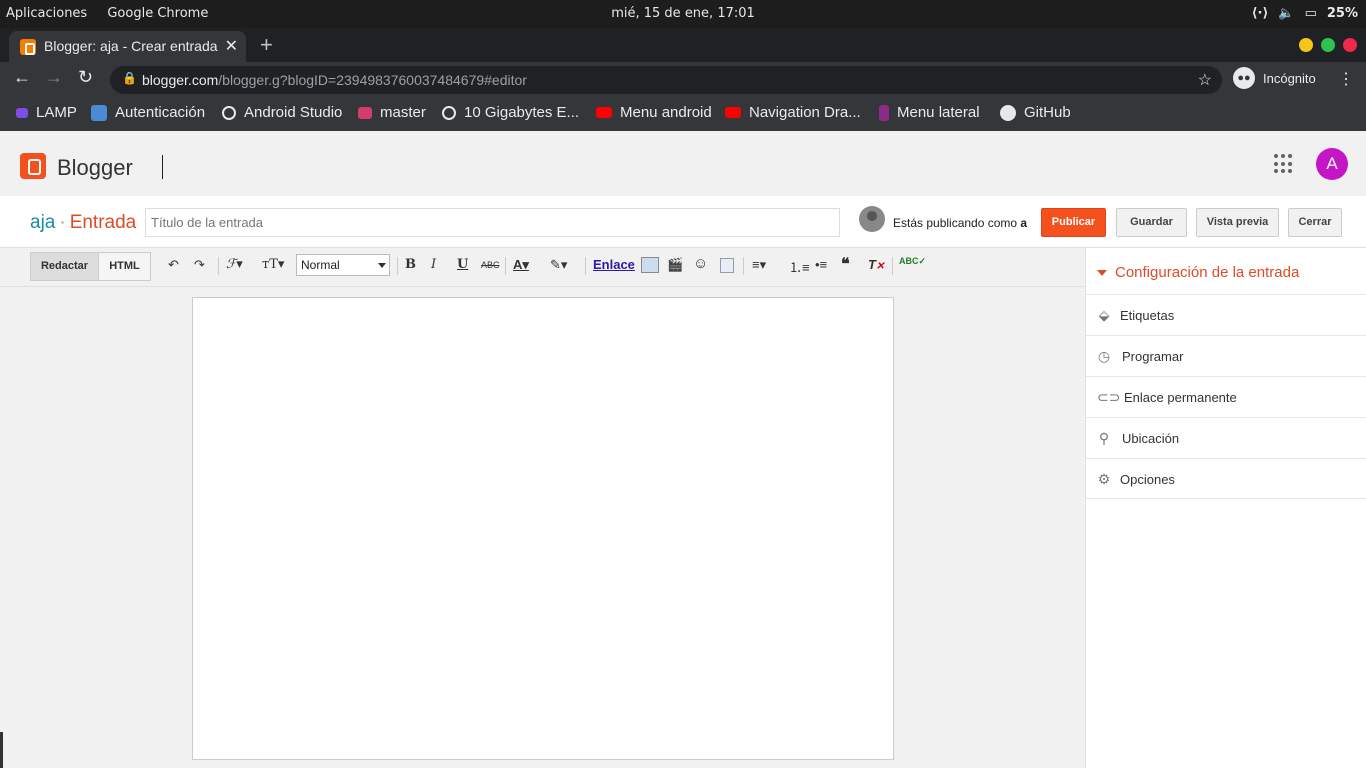 The image size is (1366, 768). What do you see at coordinates (266, 45) in the screenshot?
I see `new-tab-icon: +` at bounding box center [266, 45].